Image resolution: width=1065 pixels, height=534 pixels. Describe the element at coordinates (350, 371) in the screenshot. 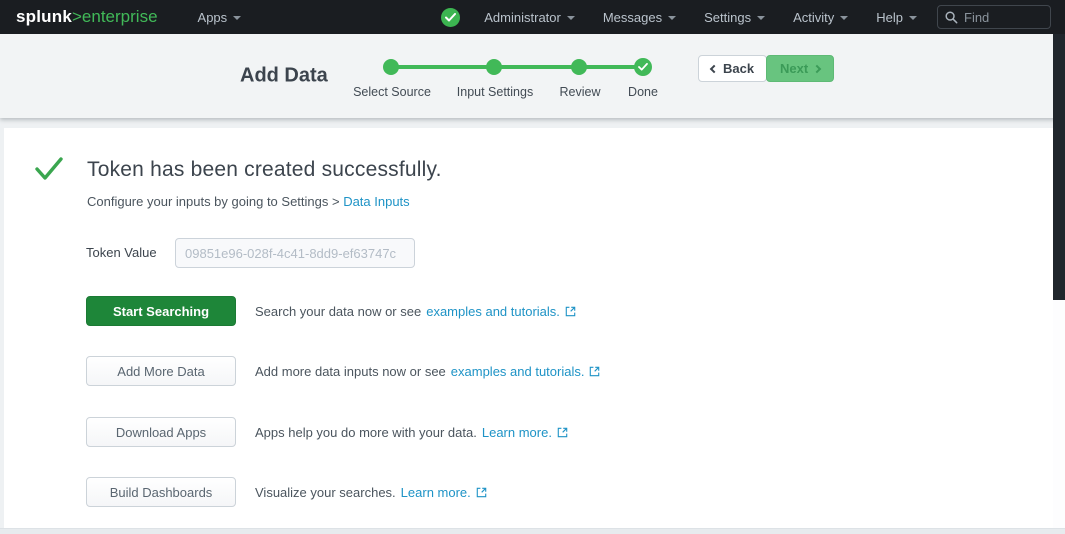

I see `action-description-text: Add more data inputs now or see` at that location.